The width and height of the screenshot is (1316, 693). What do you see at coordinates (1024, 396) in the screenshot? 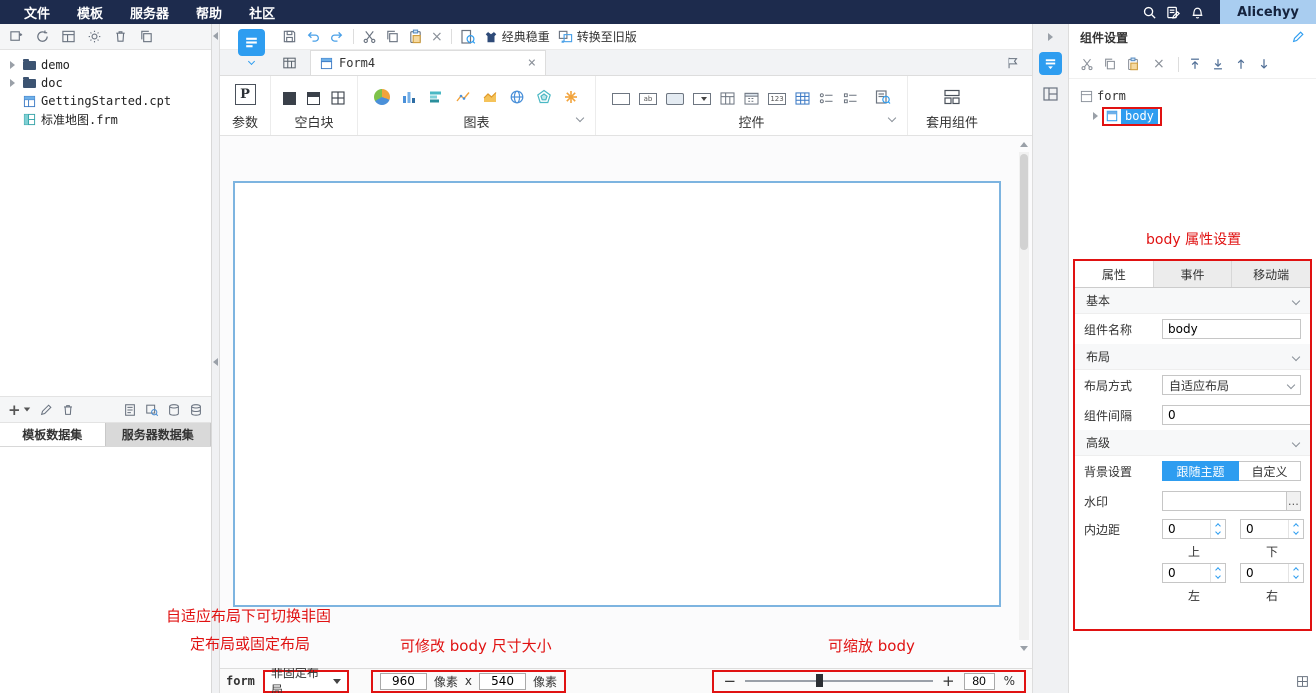
I see `canvas-vertical-scrollbar` at bounding box center [1024, 396].